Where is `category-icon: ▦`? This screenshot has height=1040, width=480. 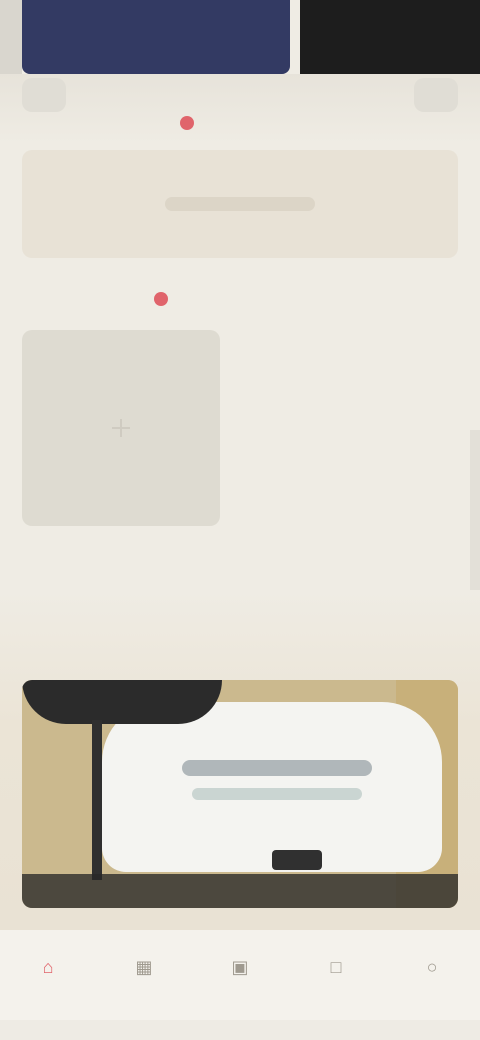
category-icon: ▦ is located at coordinates (144, 966).